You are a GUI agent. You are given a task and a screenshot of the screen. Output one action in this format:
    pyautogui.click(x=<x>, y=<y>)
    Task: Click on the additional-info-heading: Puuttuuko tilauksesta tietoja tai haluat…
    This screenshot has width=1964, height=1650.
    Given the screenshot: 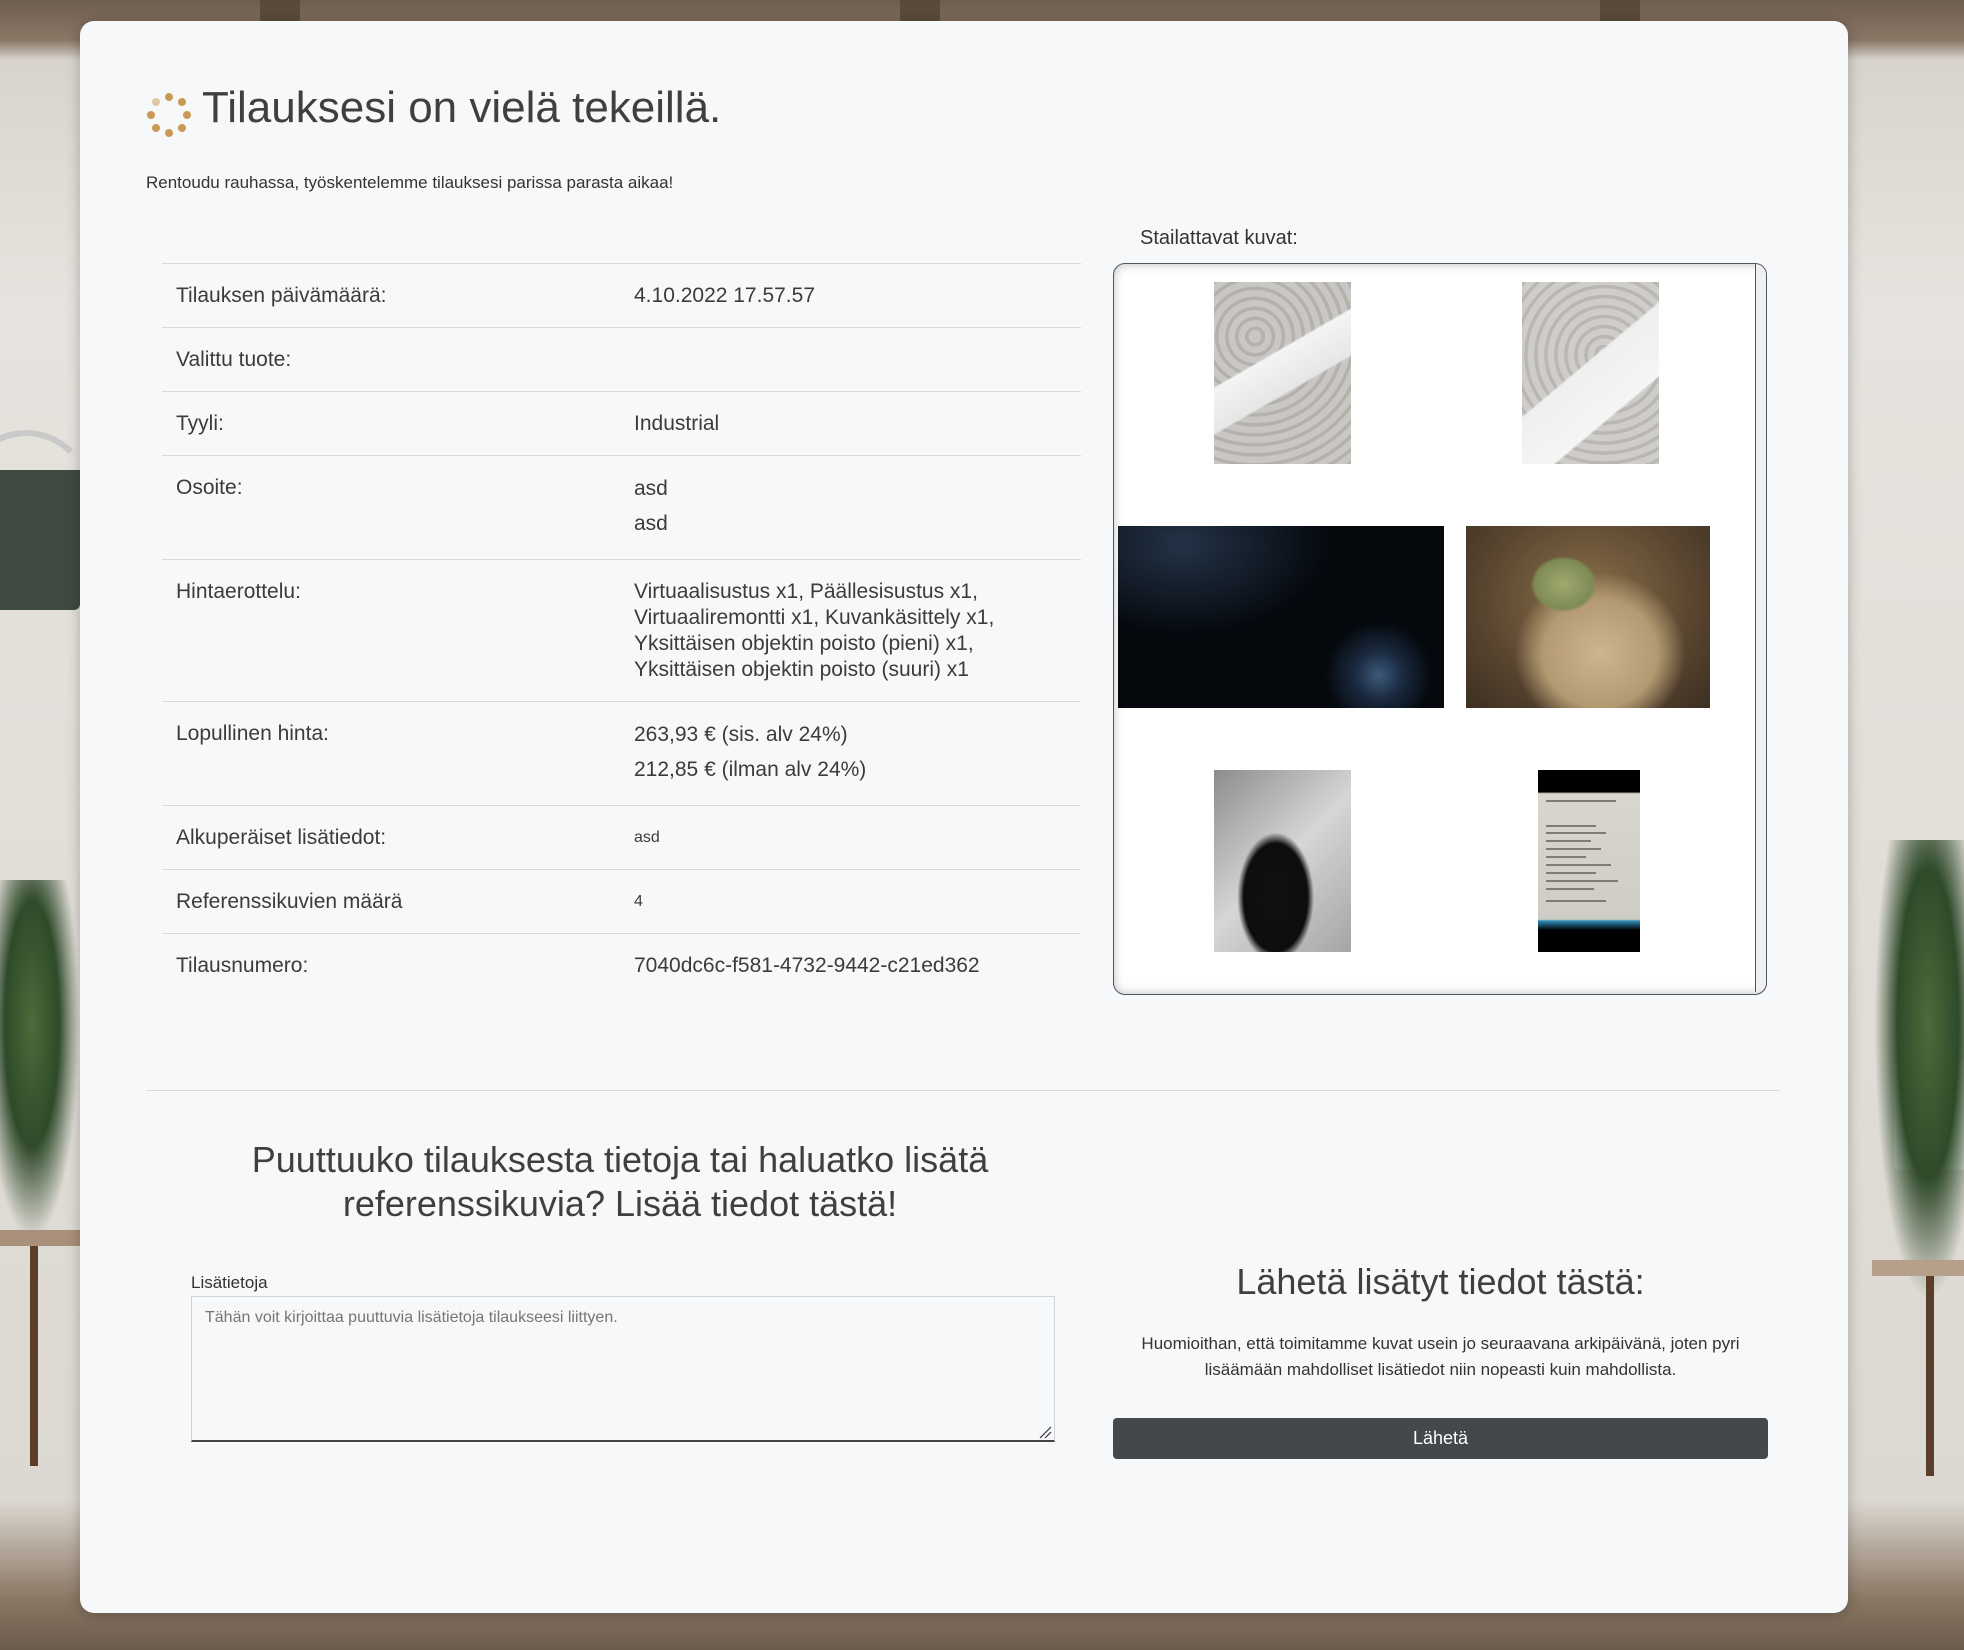 What is the action you would take?
    pyautogui.click(x=620, y=1181)
    